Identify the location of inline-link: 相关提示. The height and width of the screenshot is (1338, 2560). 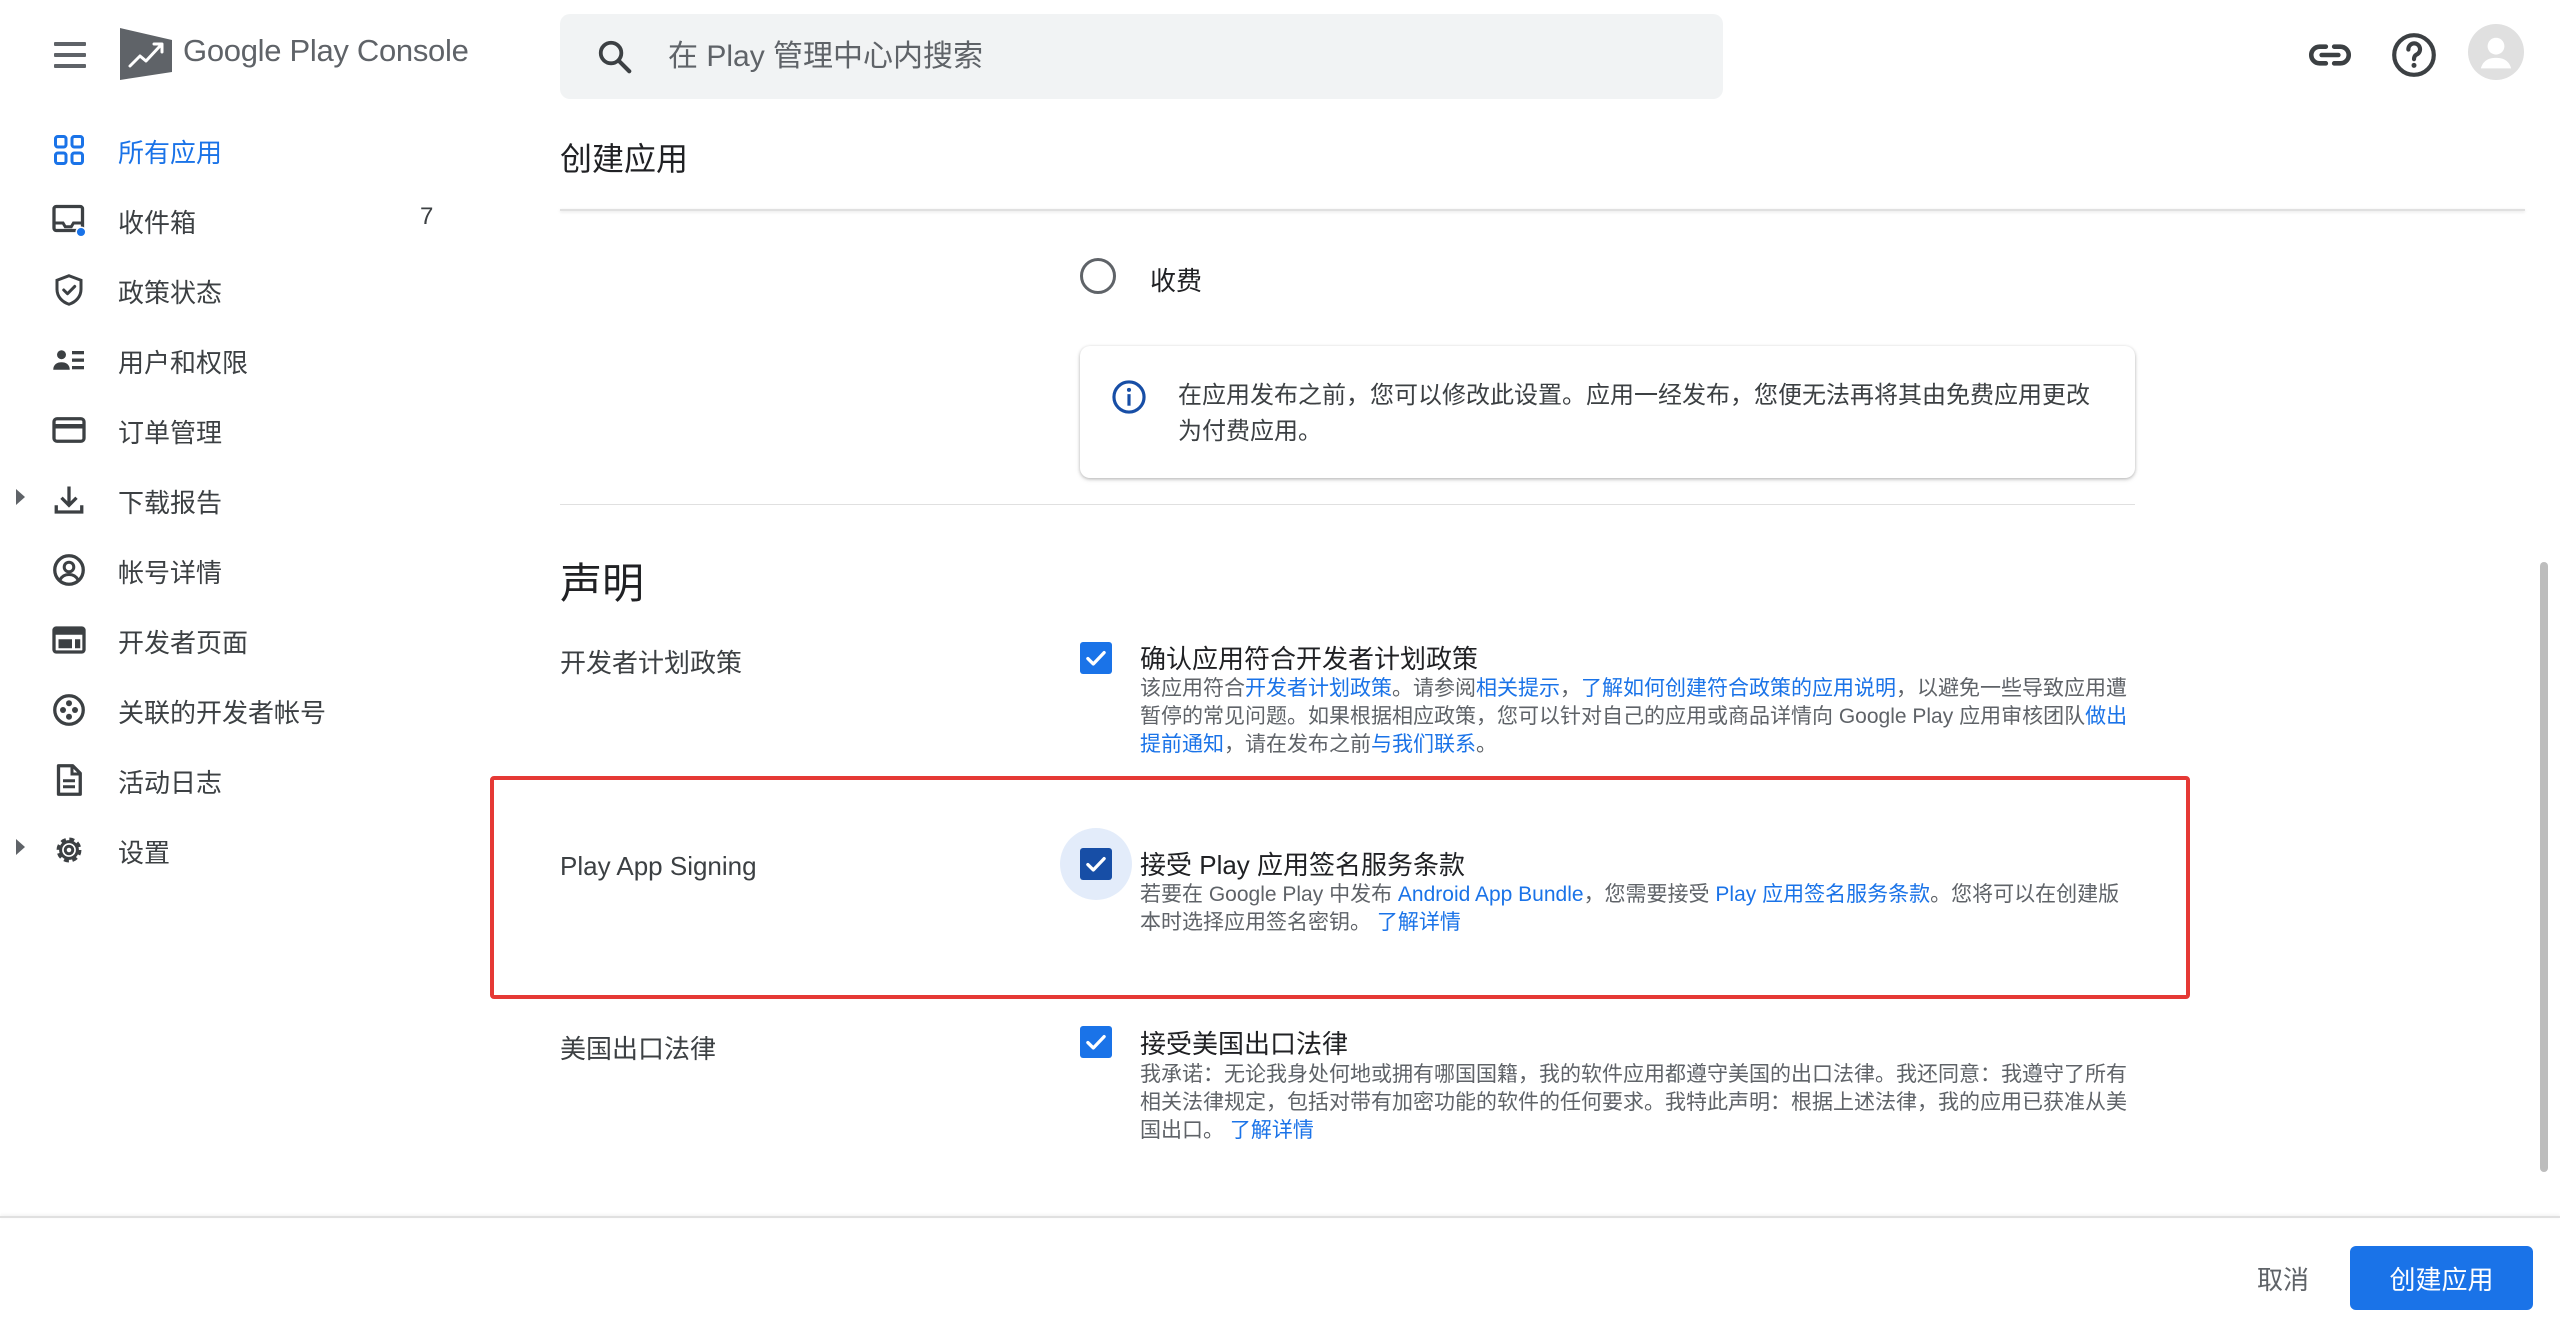
(1518, 688).